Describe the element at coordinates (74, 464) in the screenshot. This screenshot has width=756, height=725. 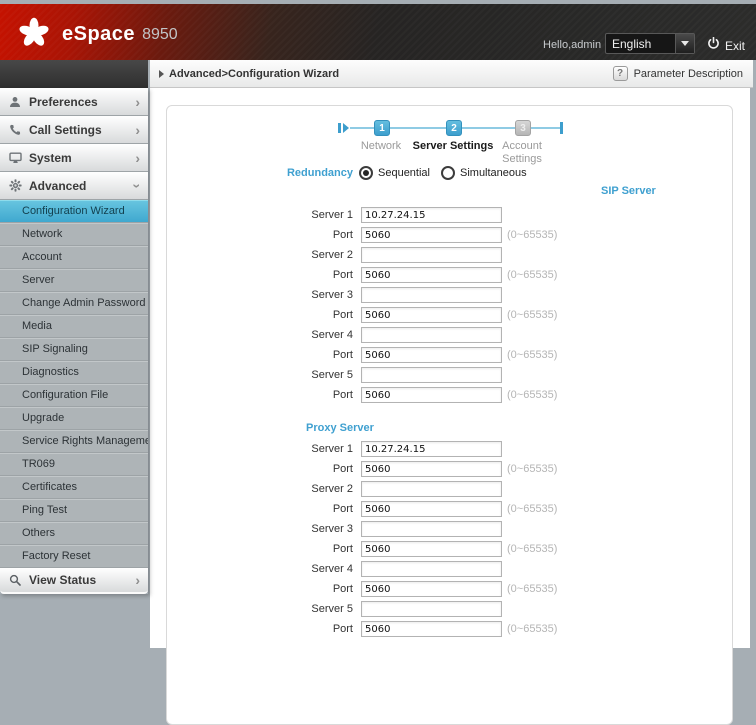
I see `sidebar-item-tr069: TR069` at that location.